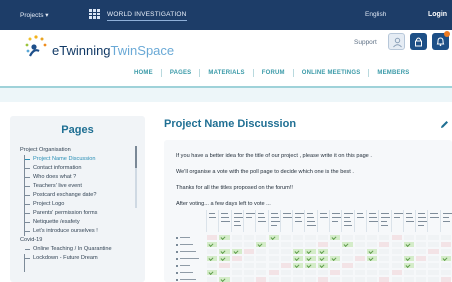  I want to click on login-link: Login, so click(437, 14).